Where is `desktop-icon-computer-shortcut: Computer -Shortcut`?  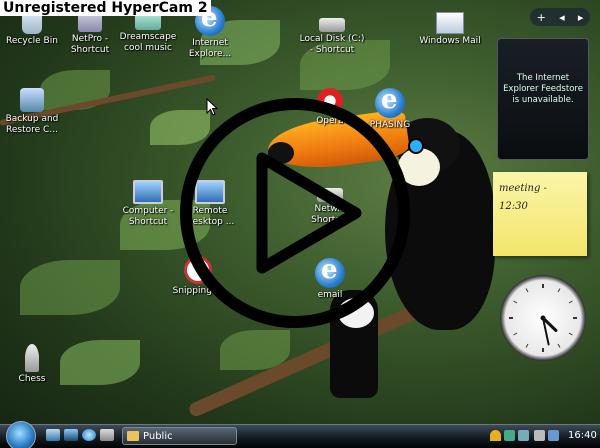
desktop-icon-computer-shortcut: Computer -Shortcut is located at coordinates (148, 202).